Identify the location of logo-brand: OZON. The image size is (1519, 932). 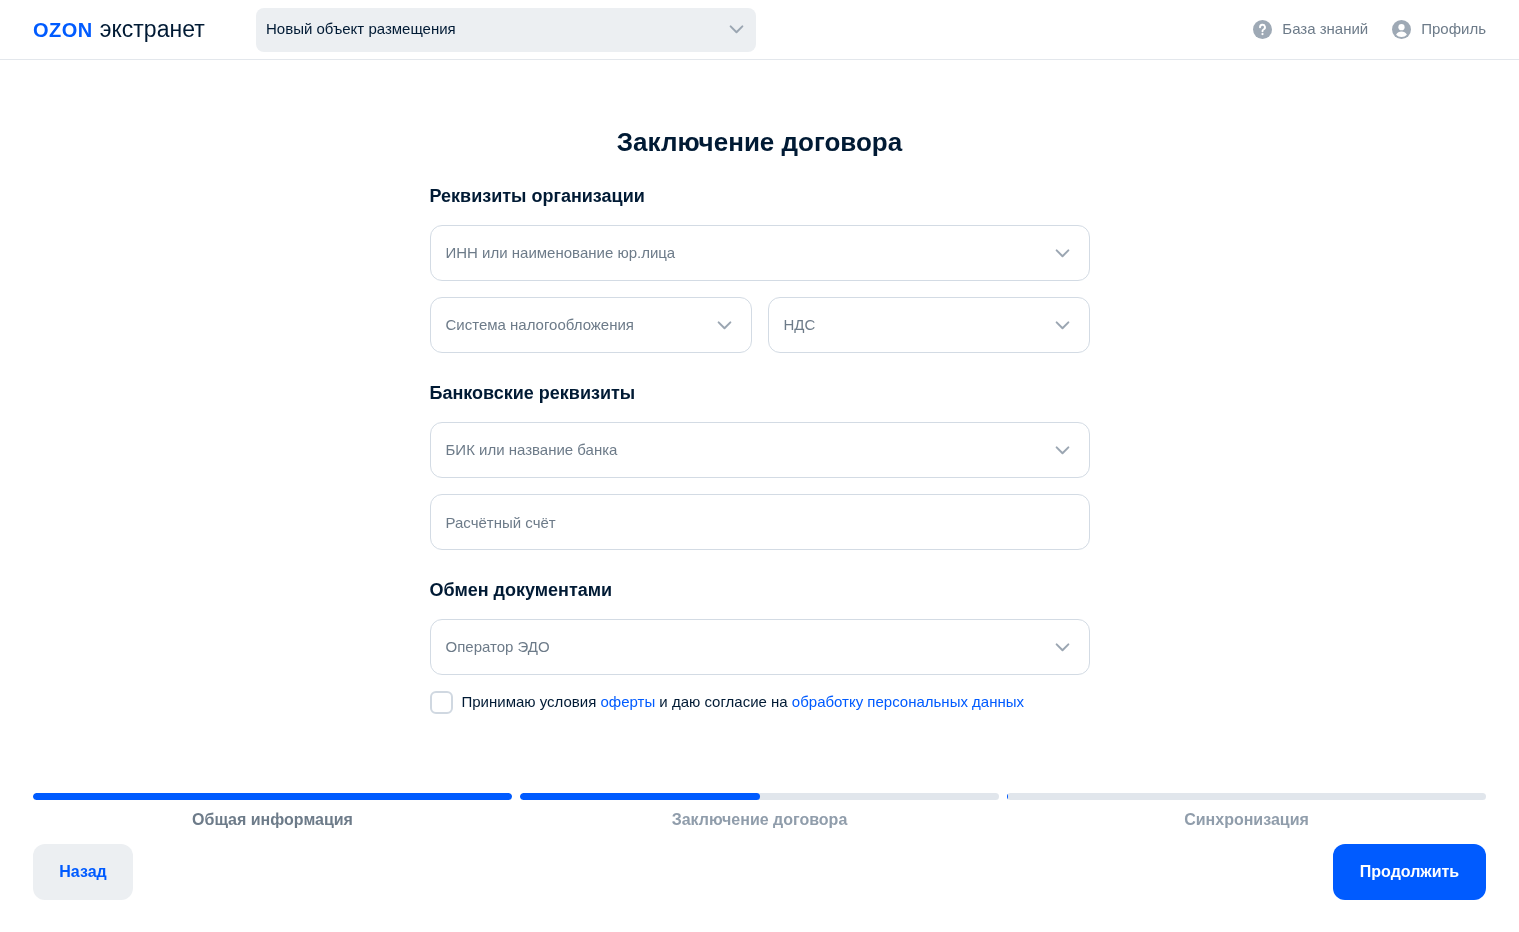
(63, 30).